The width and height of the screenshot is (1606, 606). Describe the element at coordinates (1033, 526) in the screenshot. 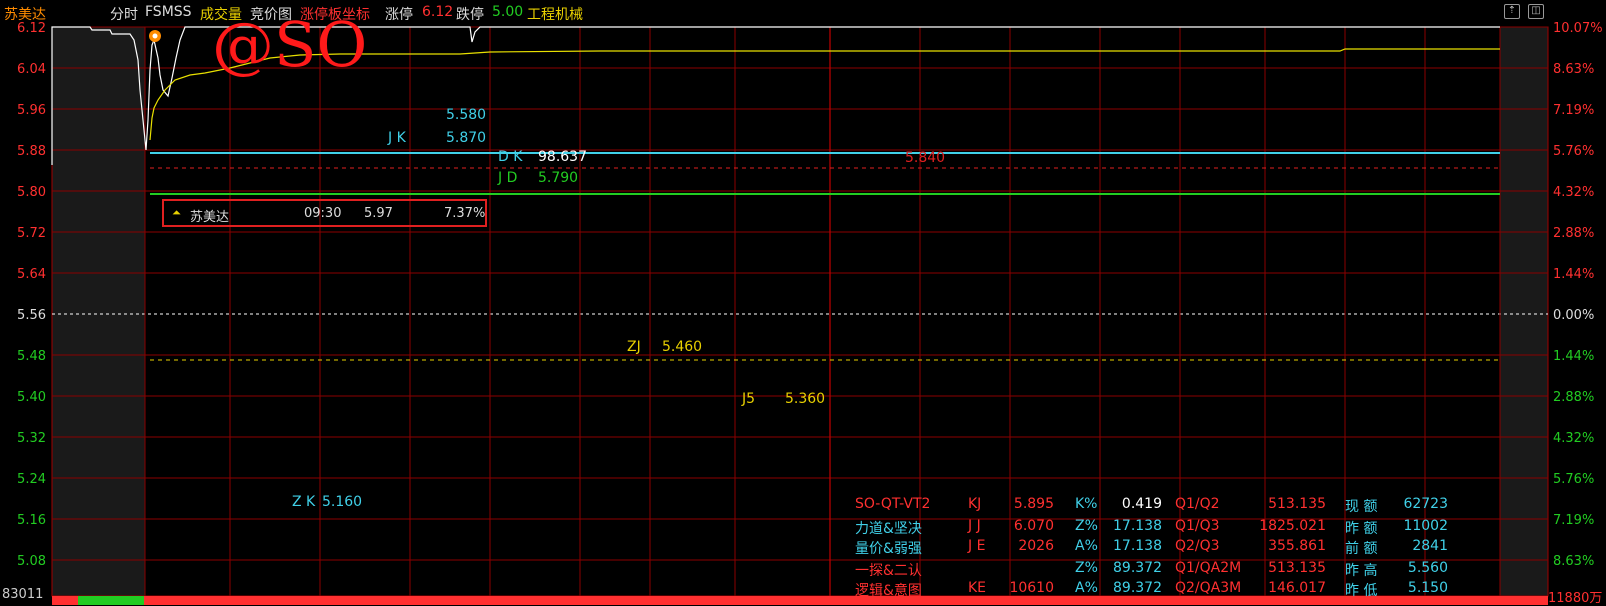

I see `stat-r2-c2: 6.070` at that location.